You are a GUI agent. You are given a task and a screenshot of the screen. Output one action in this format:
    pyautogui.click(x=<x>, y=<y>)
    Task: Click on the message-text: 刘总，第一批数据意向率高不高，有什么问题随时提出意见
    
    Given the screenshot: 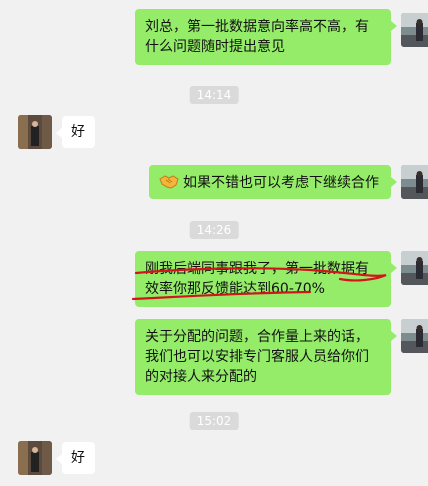 What is the action you would take?
    pyautogui.click(x=257, y=37)
    